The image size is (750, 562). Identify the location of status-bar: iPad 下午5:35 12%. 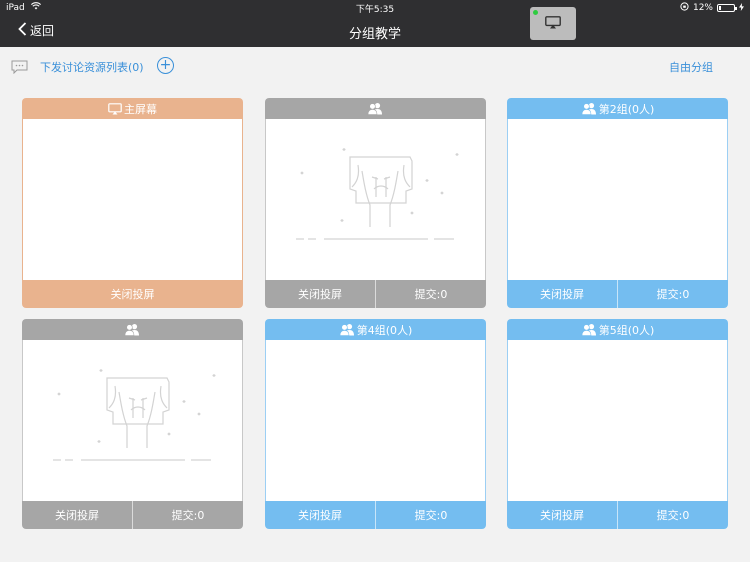
(375, 7).